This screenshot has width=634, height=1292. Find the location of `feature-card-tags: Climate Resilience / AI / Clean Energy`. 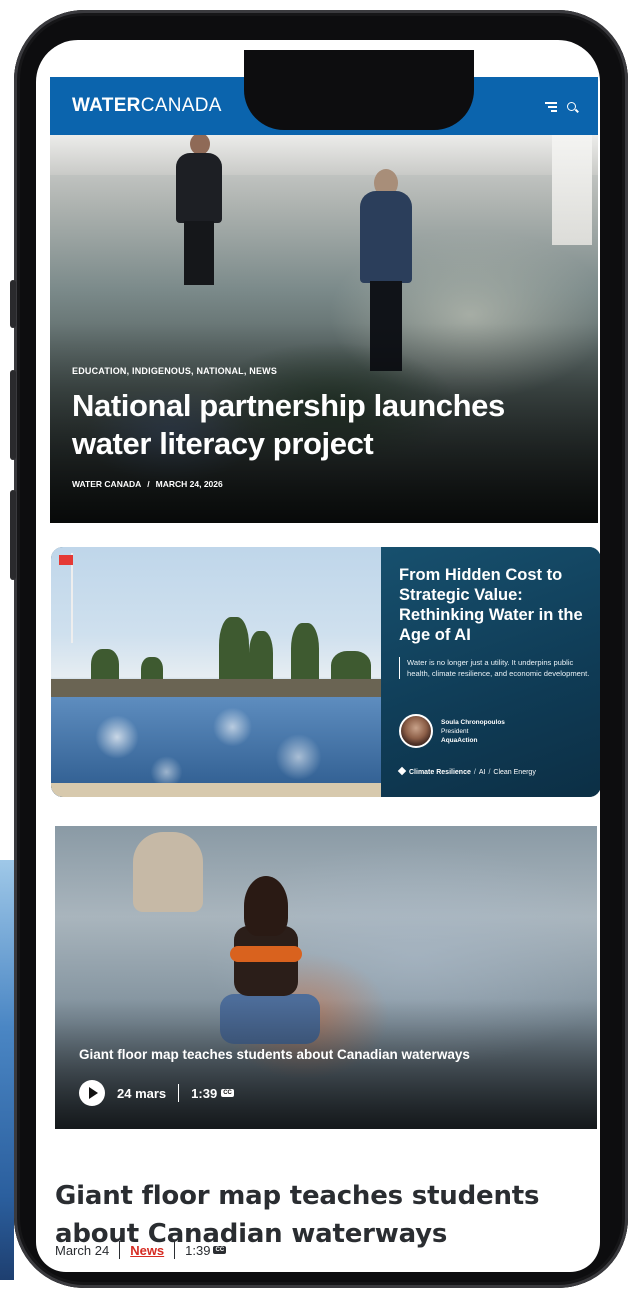

feature-card-tags: Climate Resilience / AI / Clean Energy is located at coordinates (466, 771).